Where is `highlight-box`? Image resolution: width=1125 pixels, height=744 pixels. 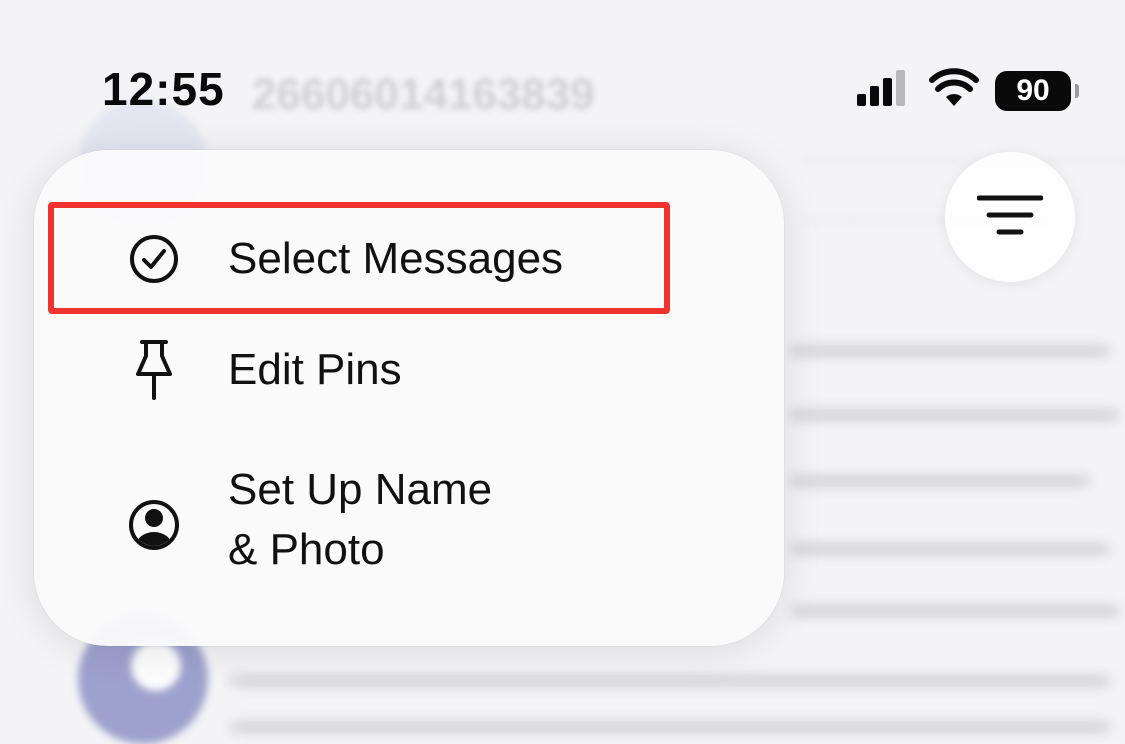 highlight-box is located at coordinates (359, 258).